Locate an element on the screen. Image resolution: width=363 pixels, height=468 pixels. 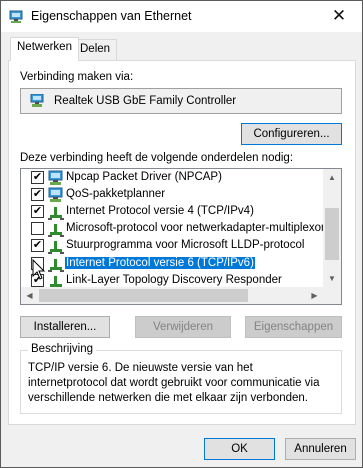
scroll-left-icon: ◀ is located at coordinates (29, 295).